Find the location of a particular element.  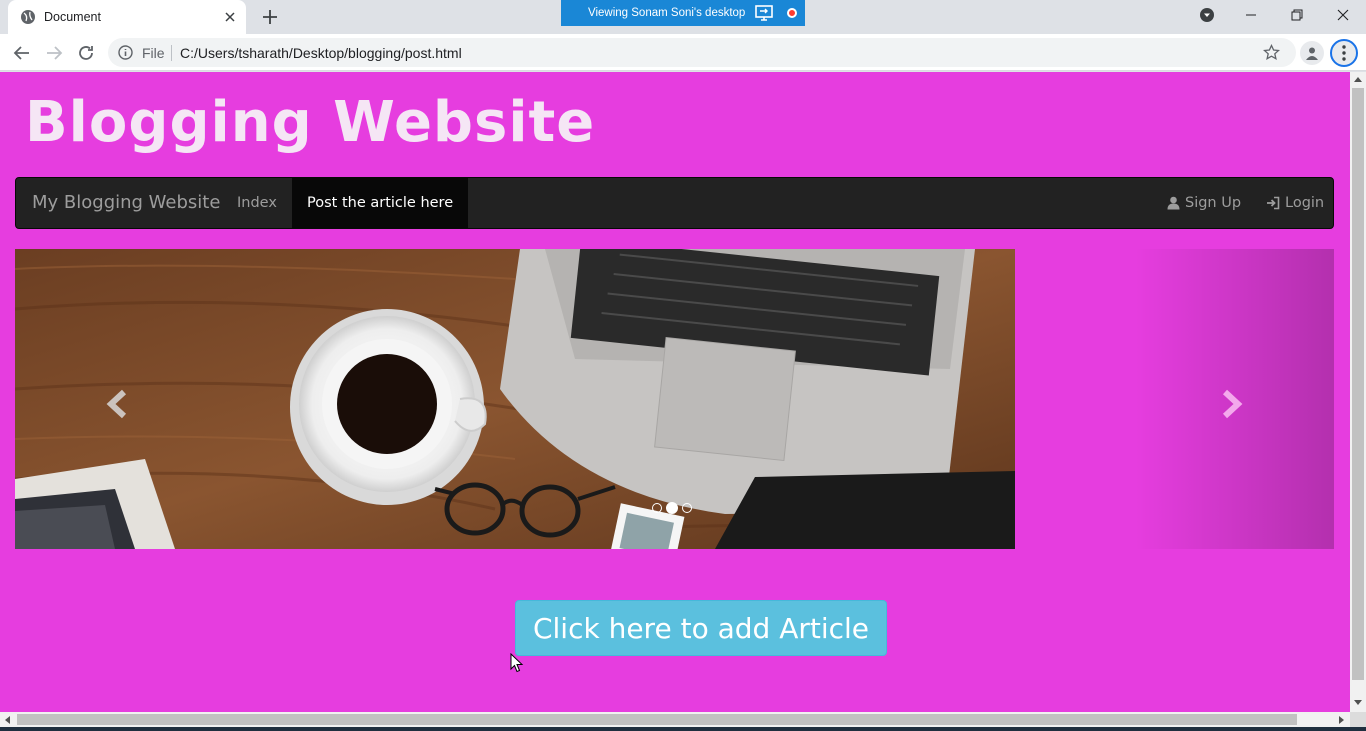

scroll-up-icon is located at coordinates (1358, 79).